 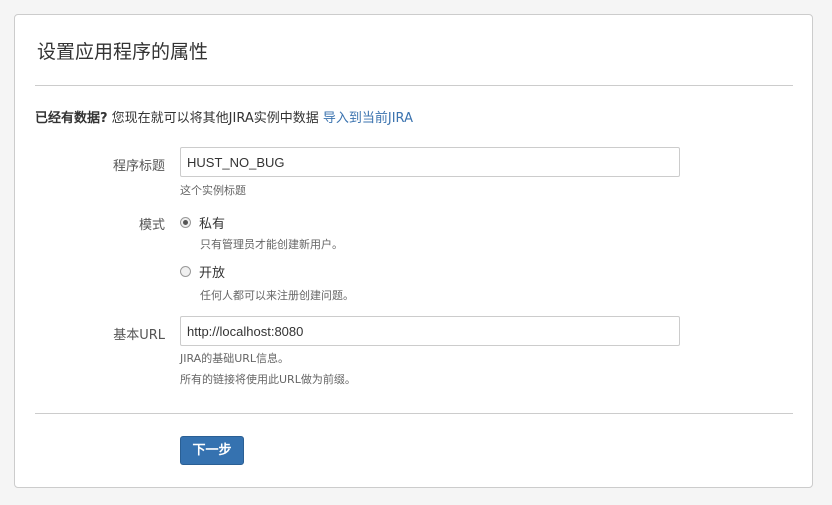 I want to click on mode-label: 模式, so click(x=151, y=225).